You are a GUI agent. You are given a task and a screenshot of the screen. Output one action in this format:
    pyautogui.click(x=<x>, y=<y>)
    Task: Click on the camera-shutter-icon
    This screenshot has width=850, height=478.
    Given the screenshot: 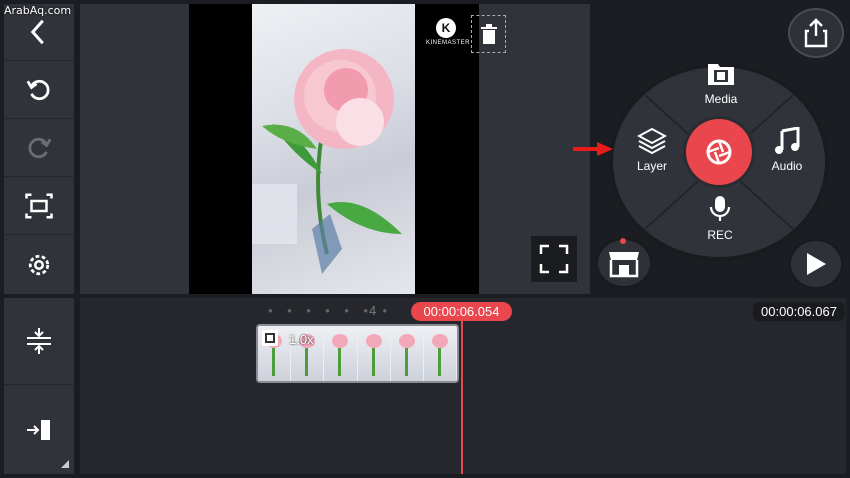 What is the action you would take?
    pyautogui.click(x=719, y=152)
    